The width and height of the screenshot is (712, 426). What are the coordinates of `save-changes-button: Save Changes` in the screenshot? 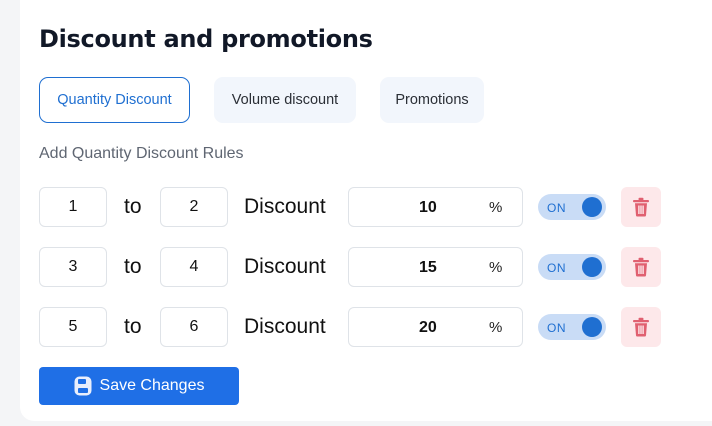 It's located at (139, 386).